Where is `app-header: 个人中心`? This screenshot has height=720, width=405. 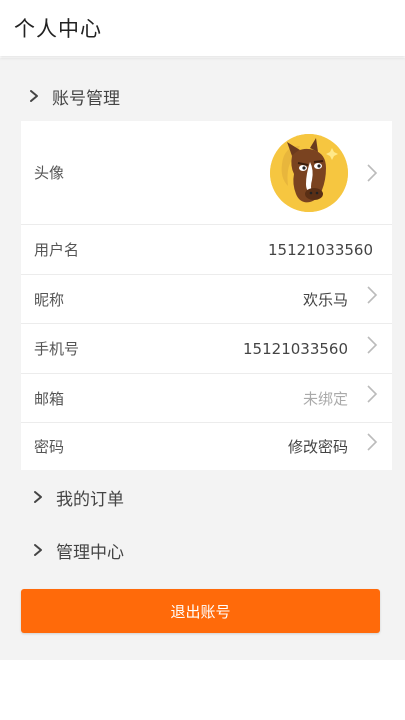 app-header: 个人中心 is located at coordinates (202, 28).